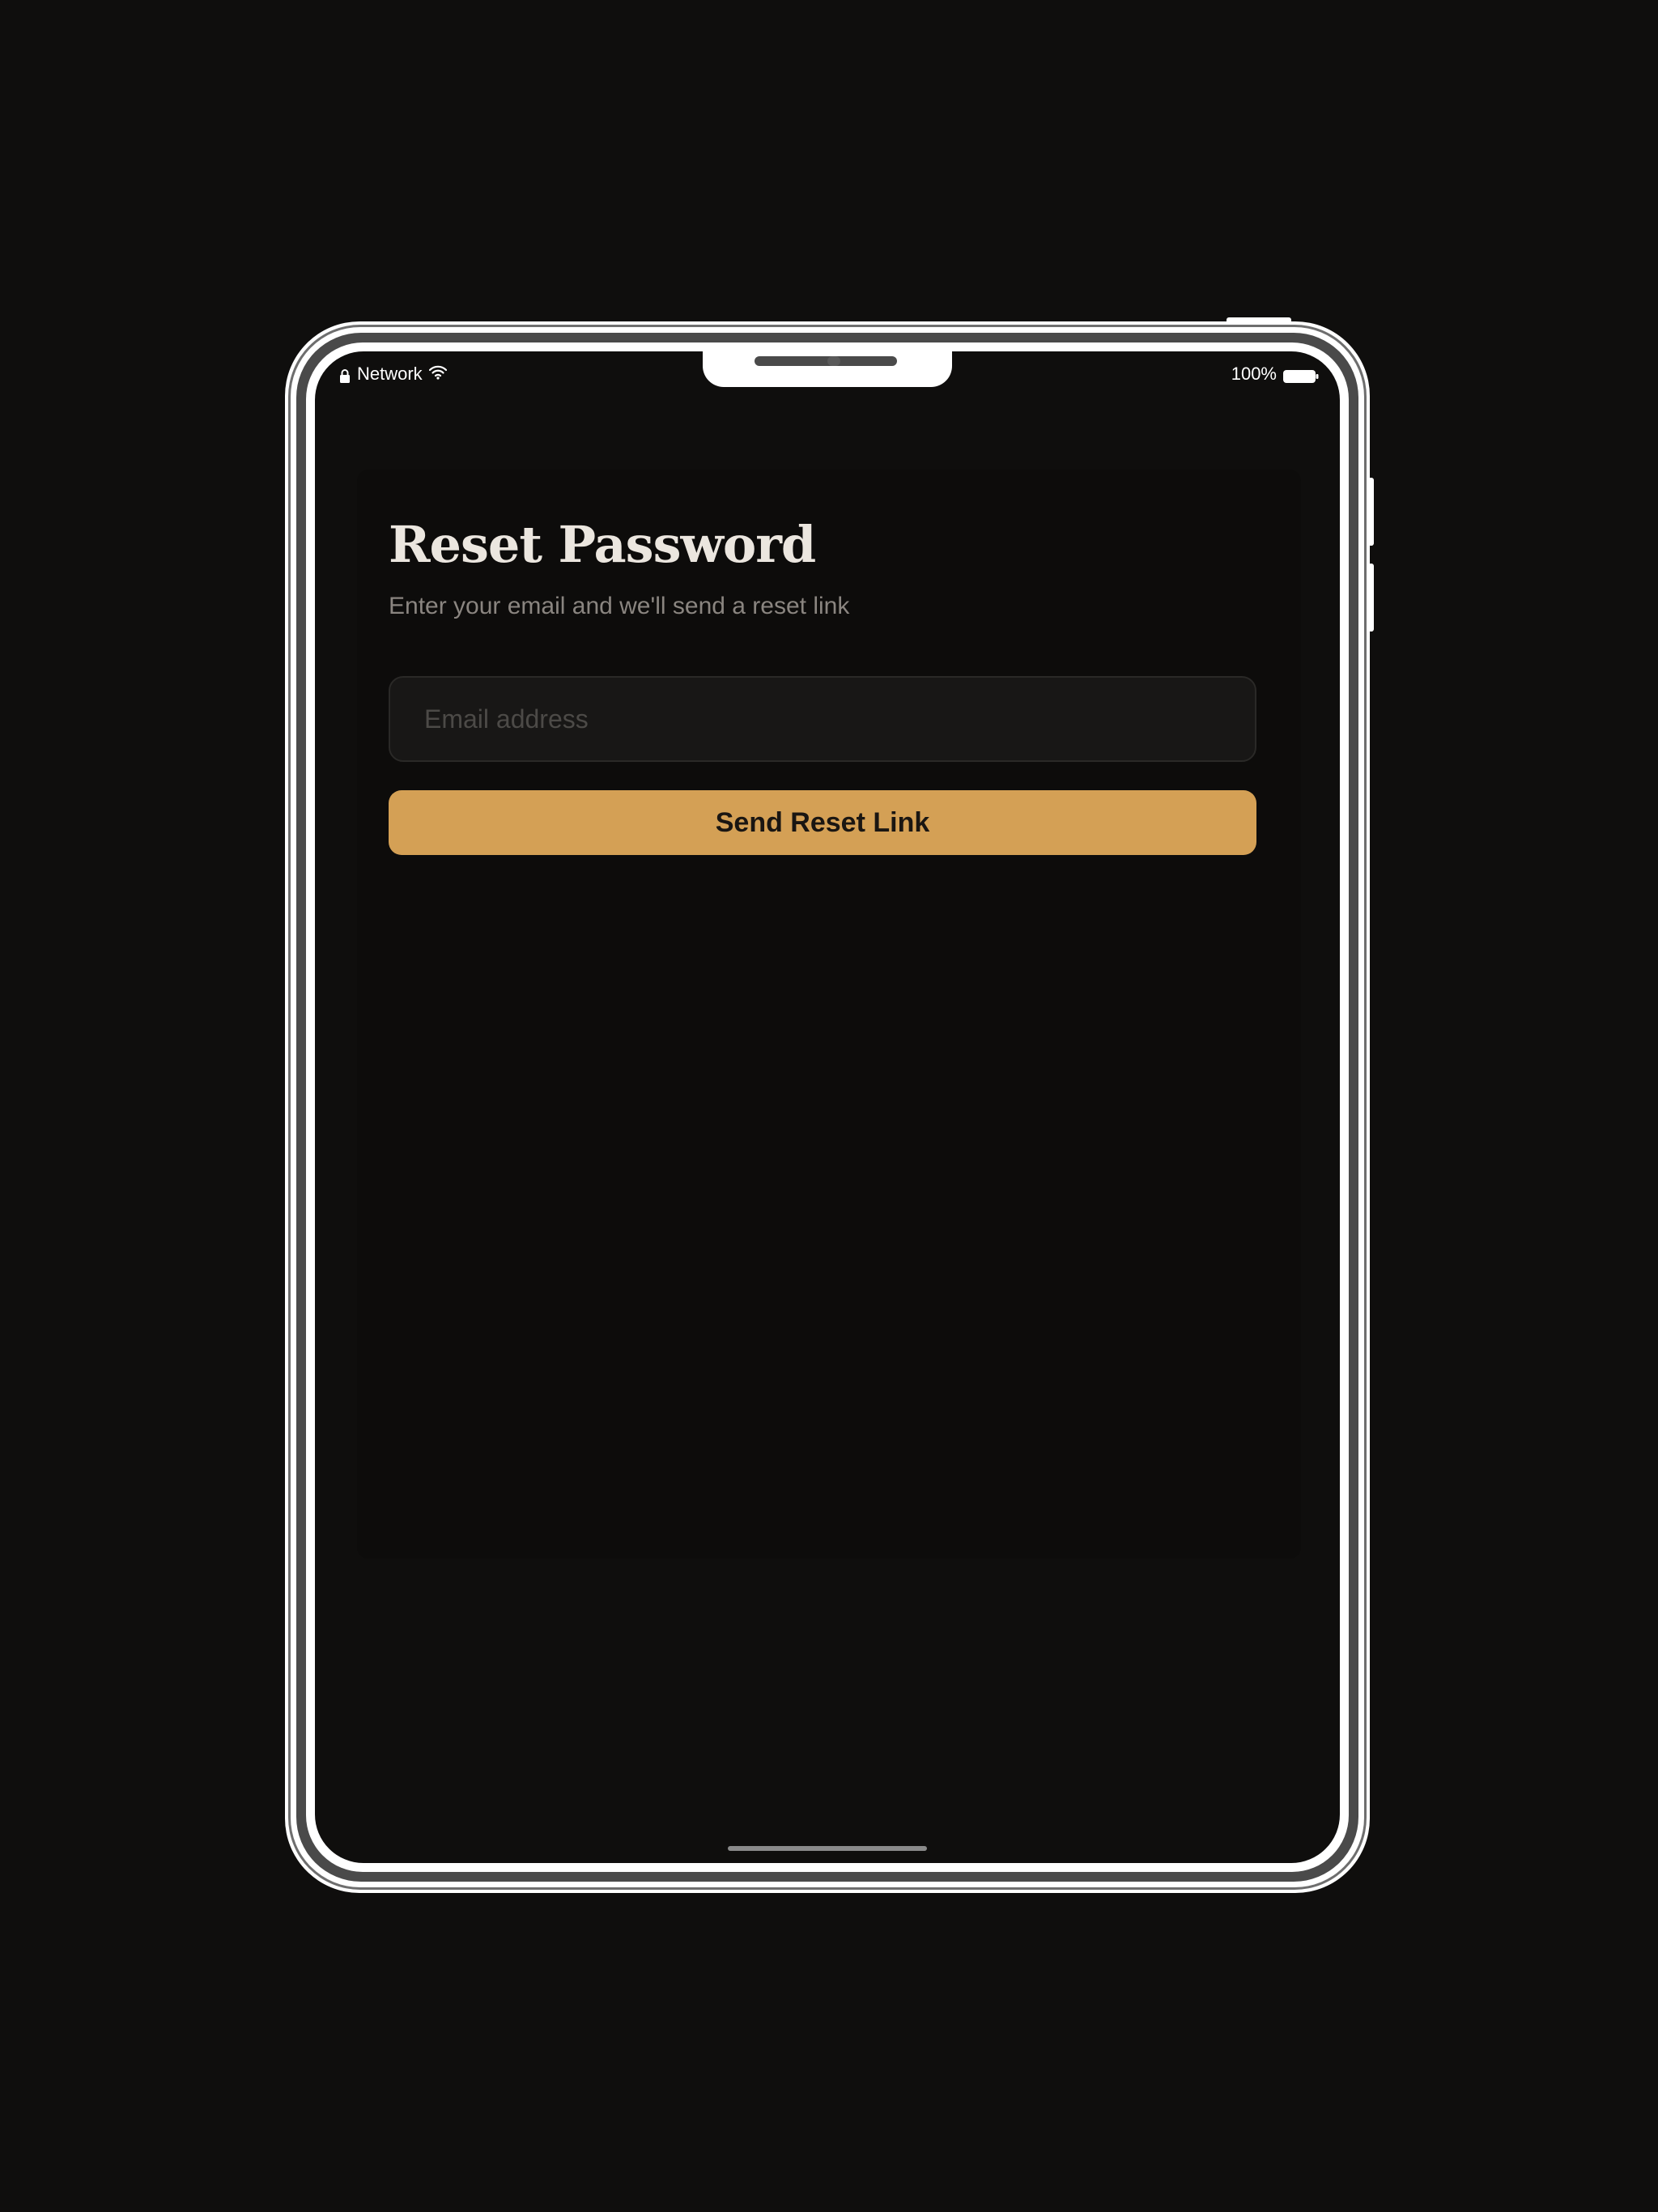  What do you see at coordinates (1254, 374) in the screenshot?
I see `battery-label: 100%` at bounding box center [1254, 374].